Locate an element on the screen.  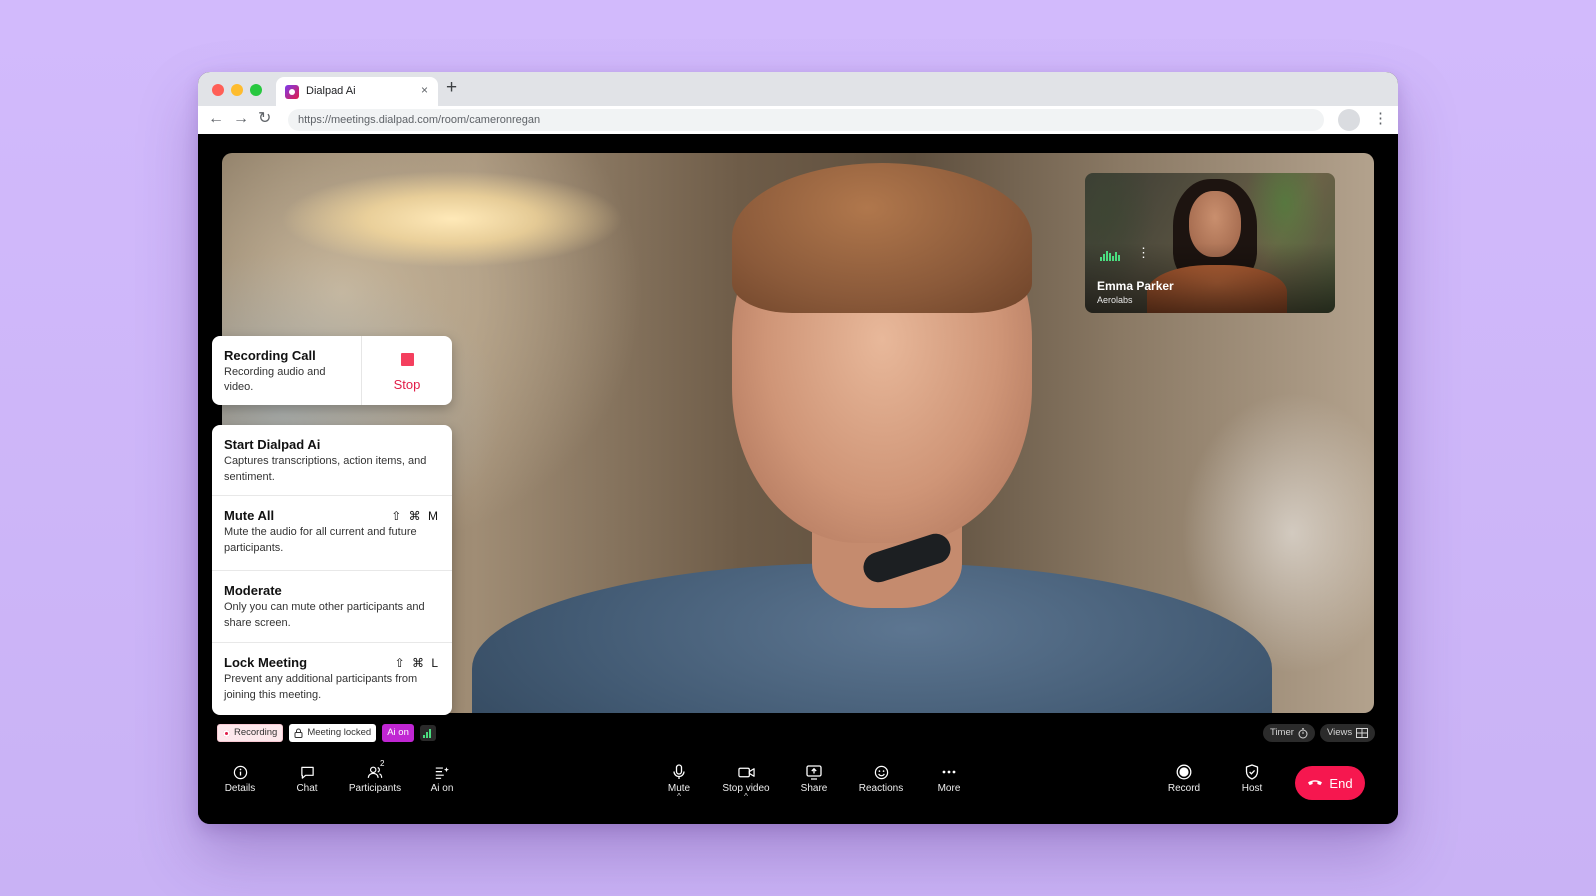
smiley-icon is located at coordinates (881, 772).